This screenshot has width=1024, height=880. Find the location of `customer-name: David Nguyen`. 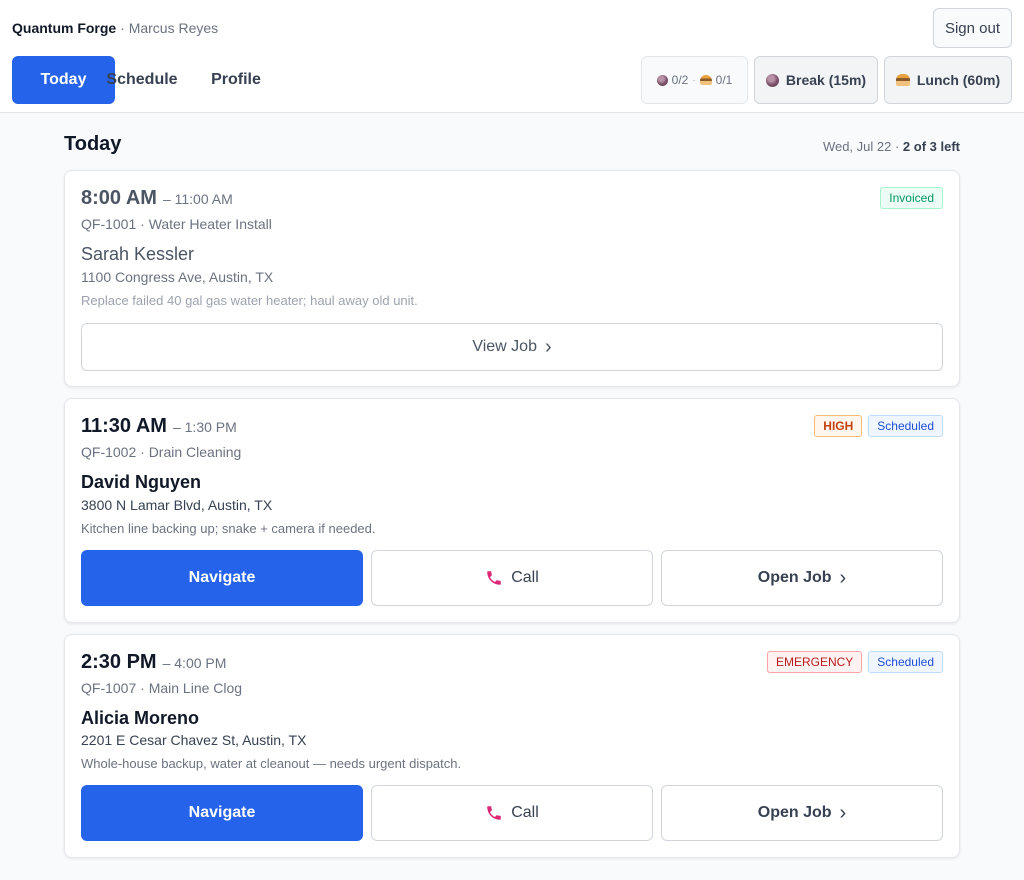

customer-name: David Nguyen is located at coordinates (141, 482).